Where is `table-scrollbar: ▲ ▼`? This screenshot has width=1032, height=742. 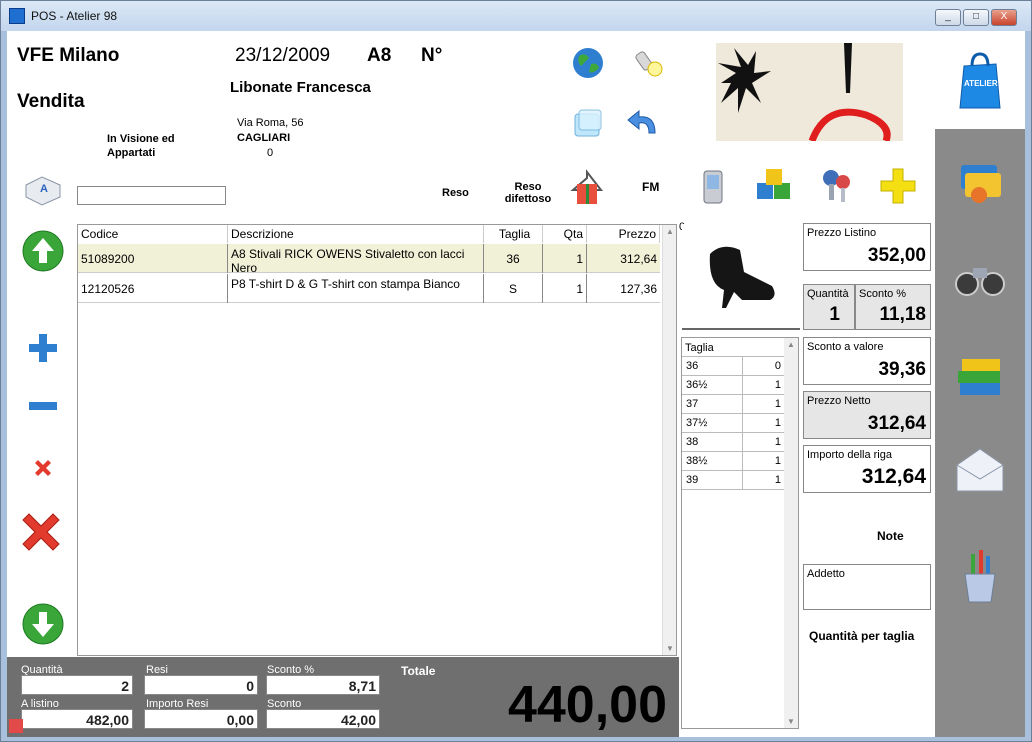
table-scrollbar: ▲ ▼ is located at coordinates (669, 440).